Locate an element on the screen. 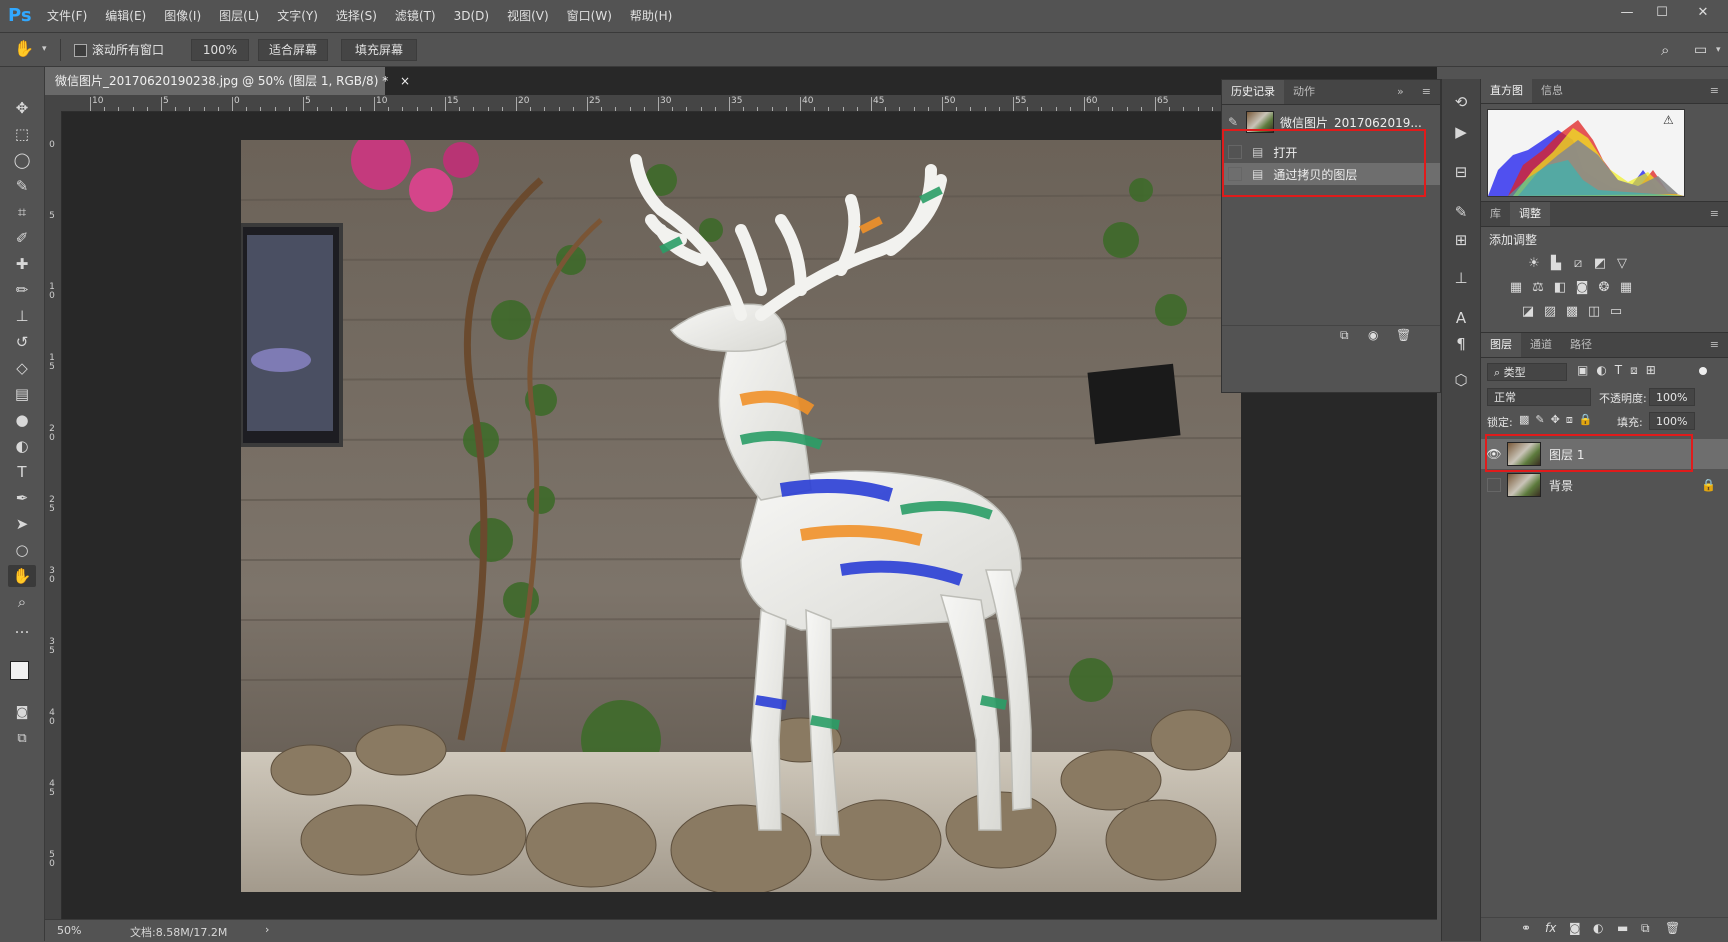 The width and height of the screenshot is (1728, 942). fill-screen-button: 填充屏幕 is located at coordinates (379, 50).